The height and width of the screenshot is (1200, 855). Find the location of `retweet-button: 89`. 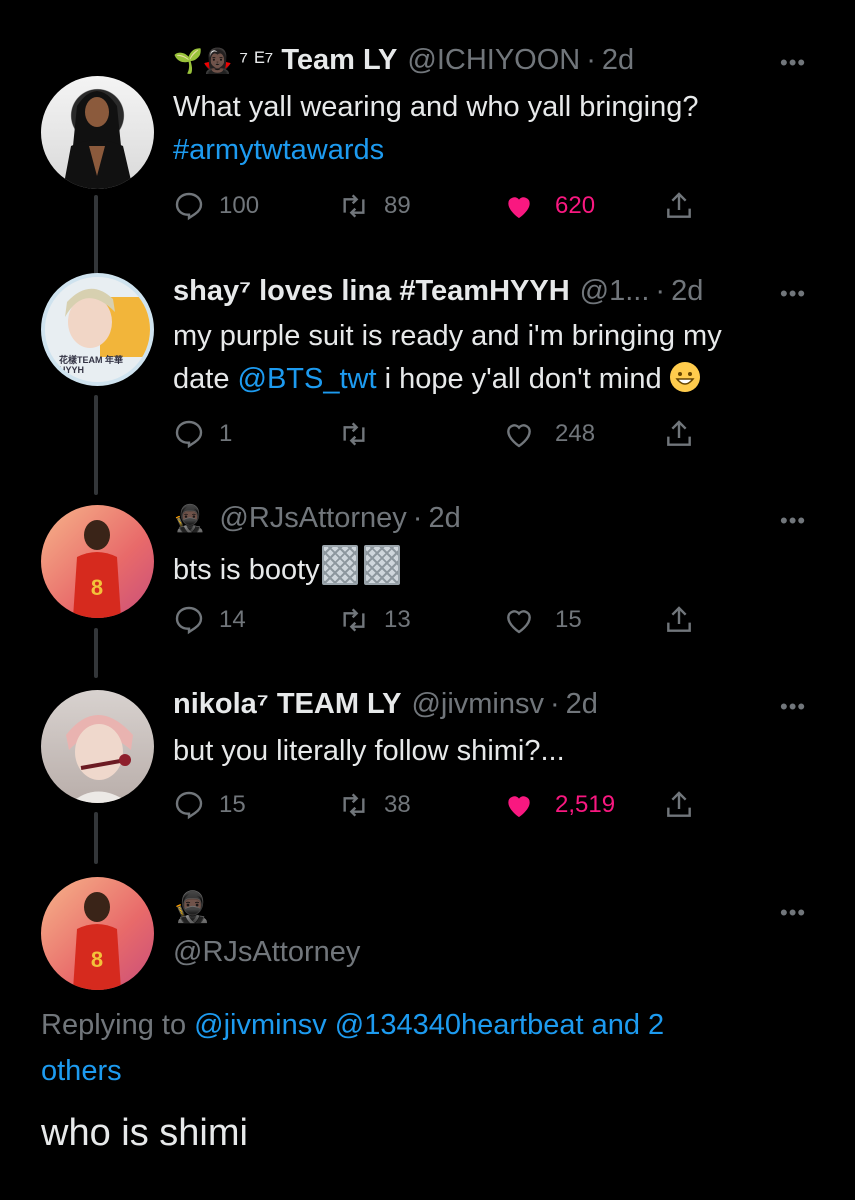

retweet-button: 89 is located at coordinates (374, 206).